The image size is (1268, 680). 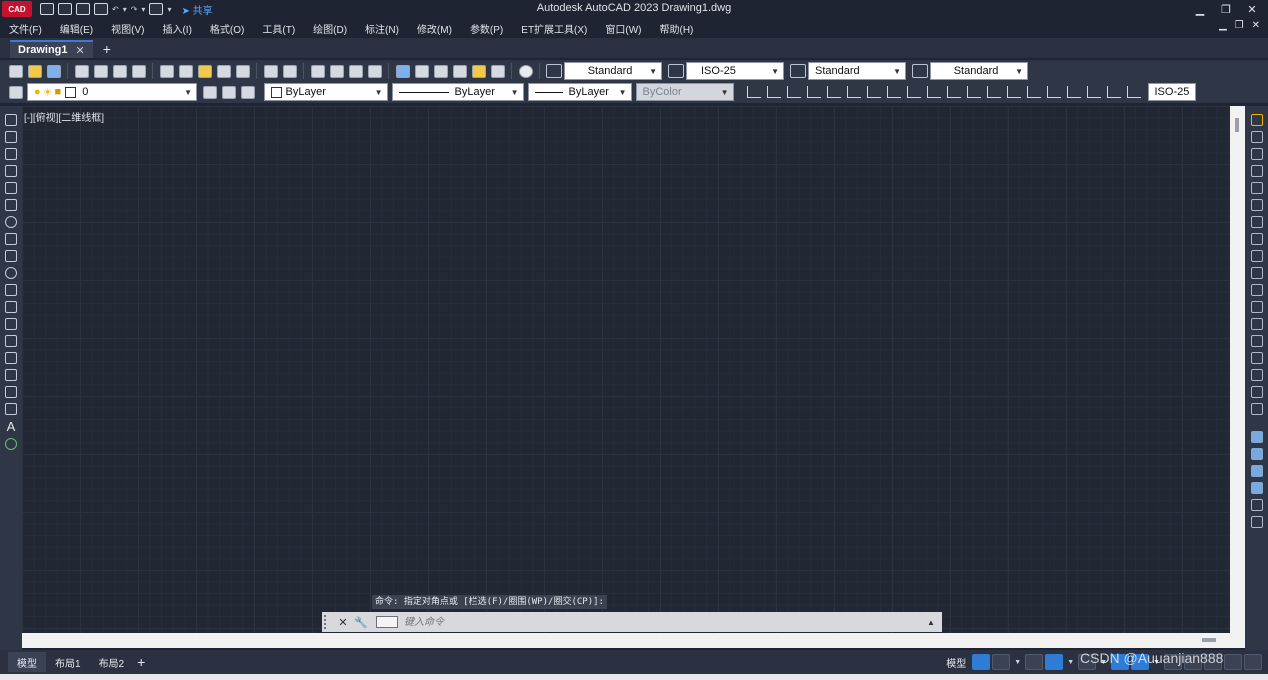 I want to click on undo-icon: ↶, so click(x=115, y=9).